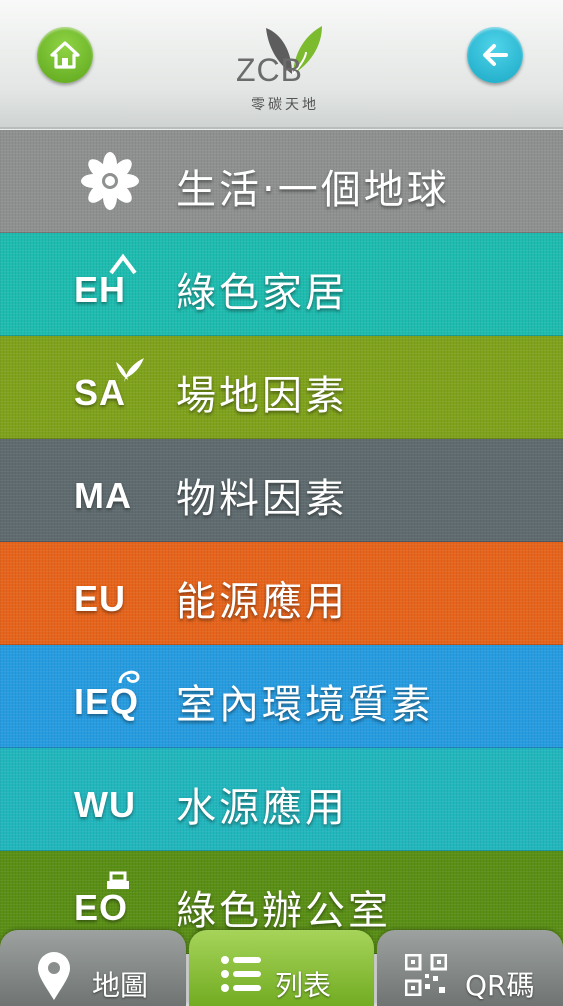  I want to click on menu-item-label: 生活‧一個地球, so click(313, 190).